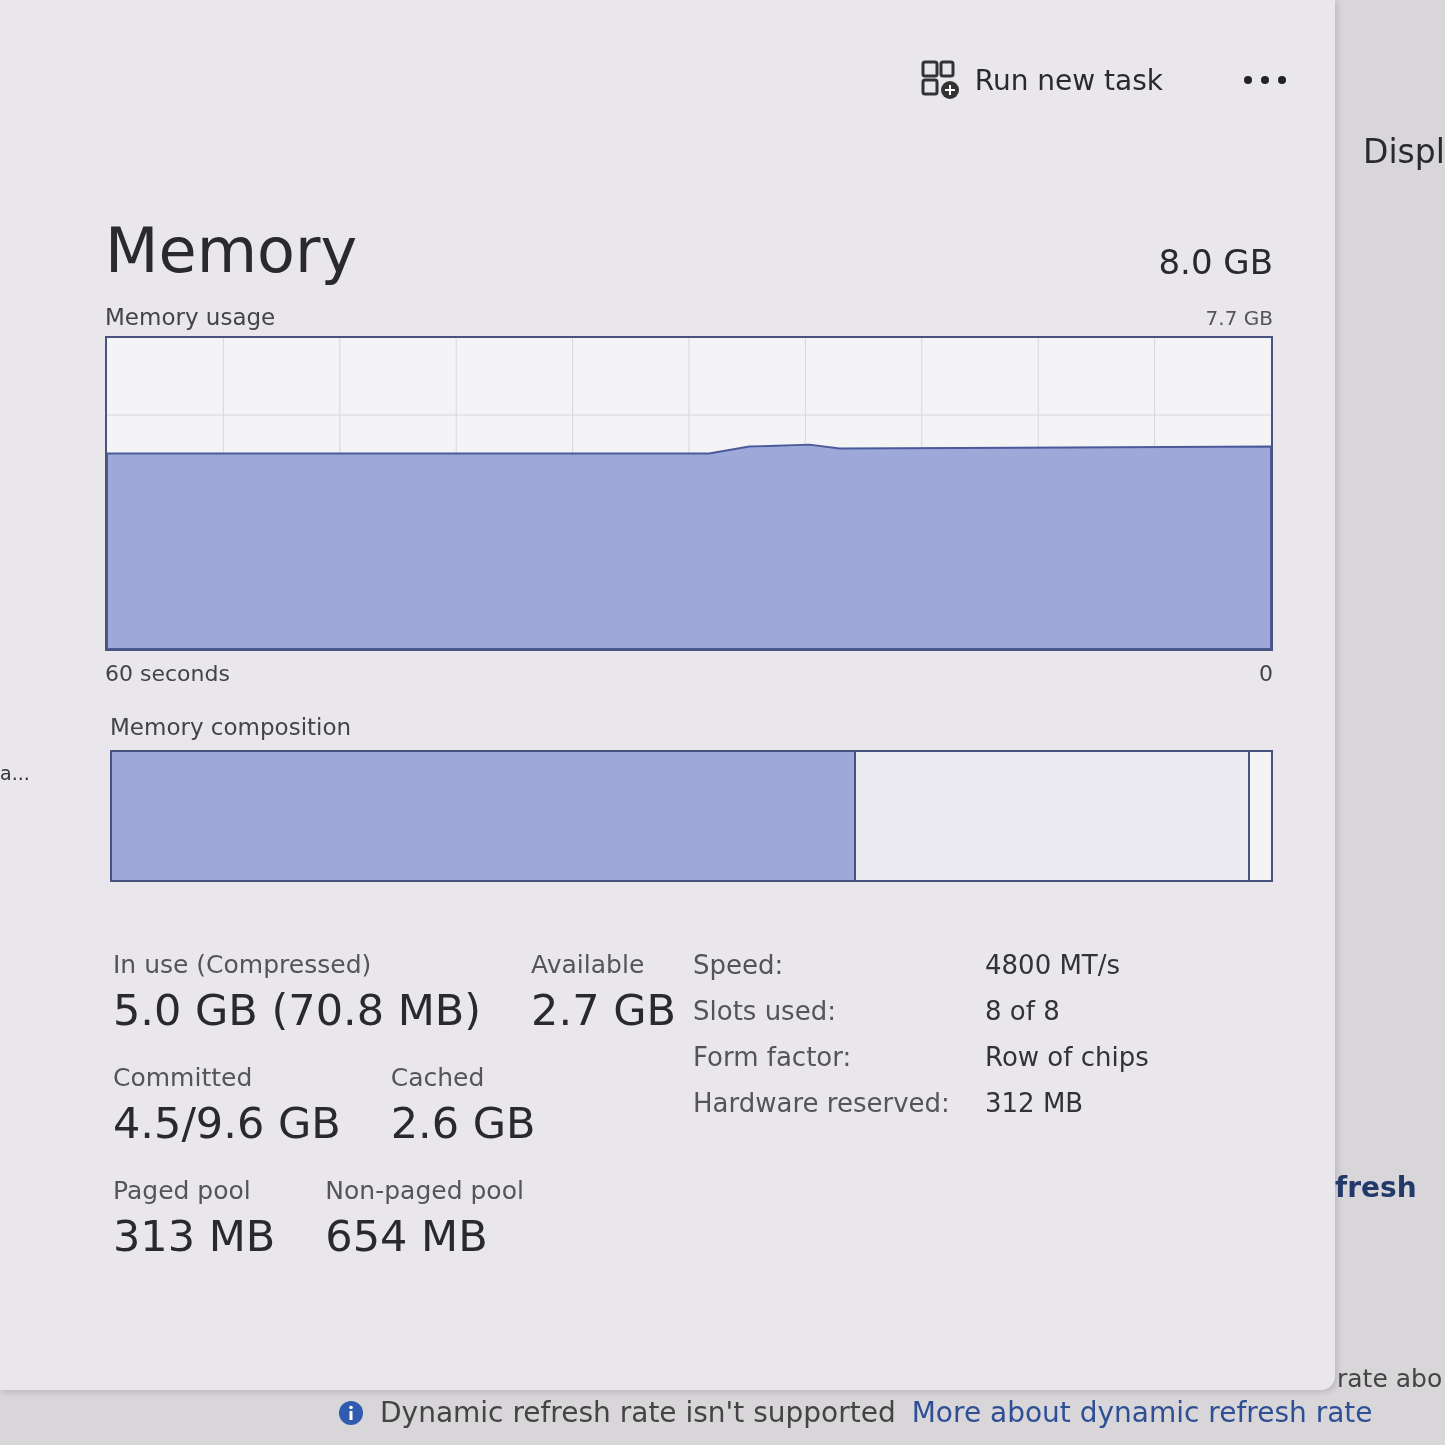 The image size is (1445, 1445). Describe the element at coordinates (407, 1236) in the screenshot. I see `stat-value: 654 MB` at that location.